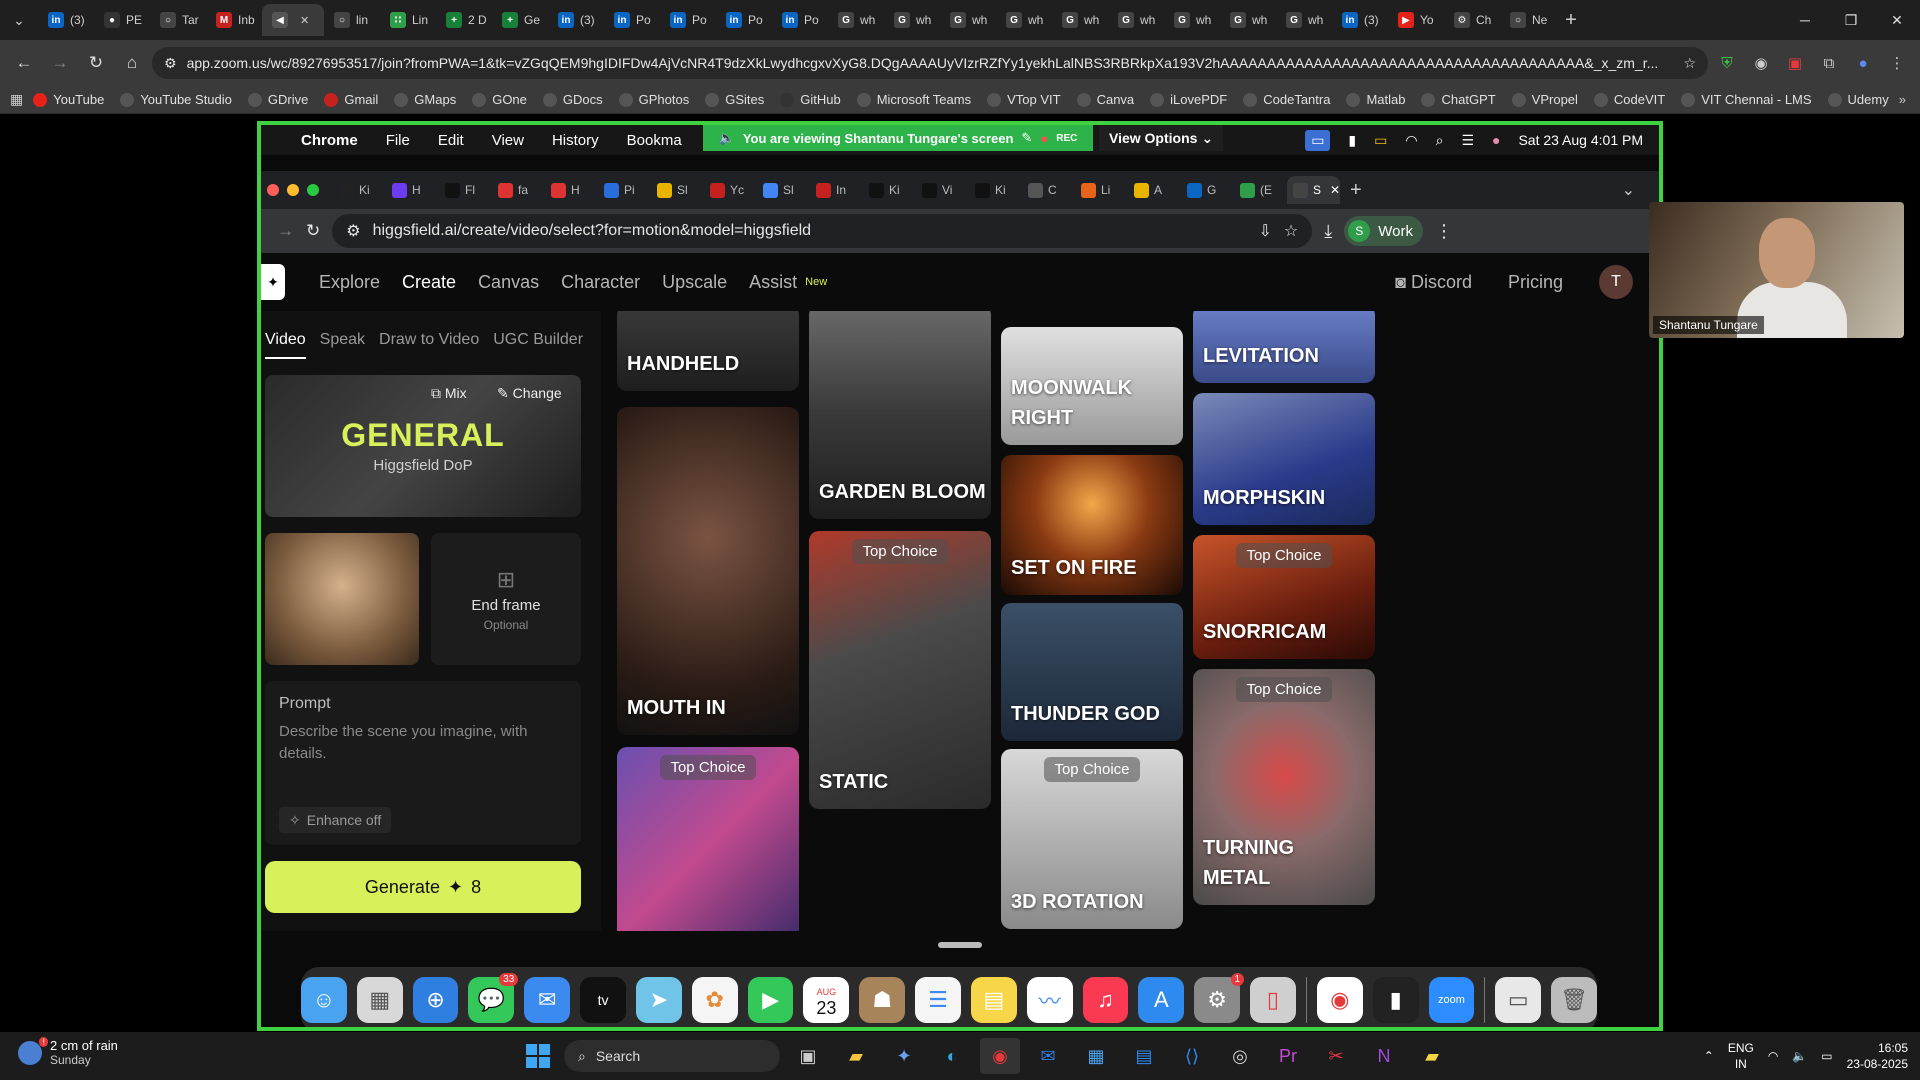  Describe the element at coordinates (773, 282) in the screenshot. I see `nav-assist: Assist` at that location.